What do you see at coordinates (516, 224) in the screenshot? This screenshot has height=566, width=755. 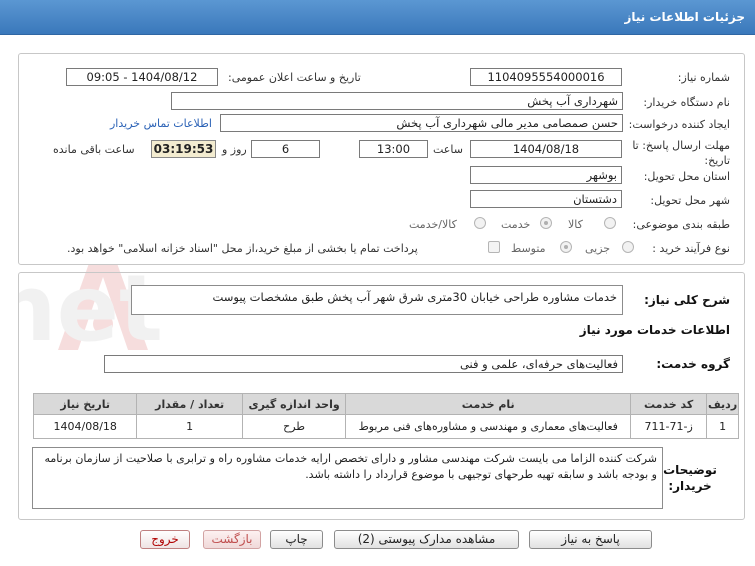 I see `category-option-service: خدمت` at bounding box center [516, 224].